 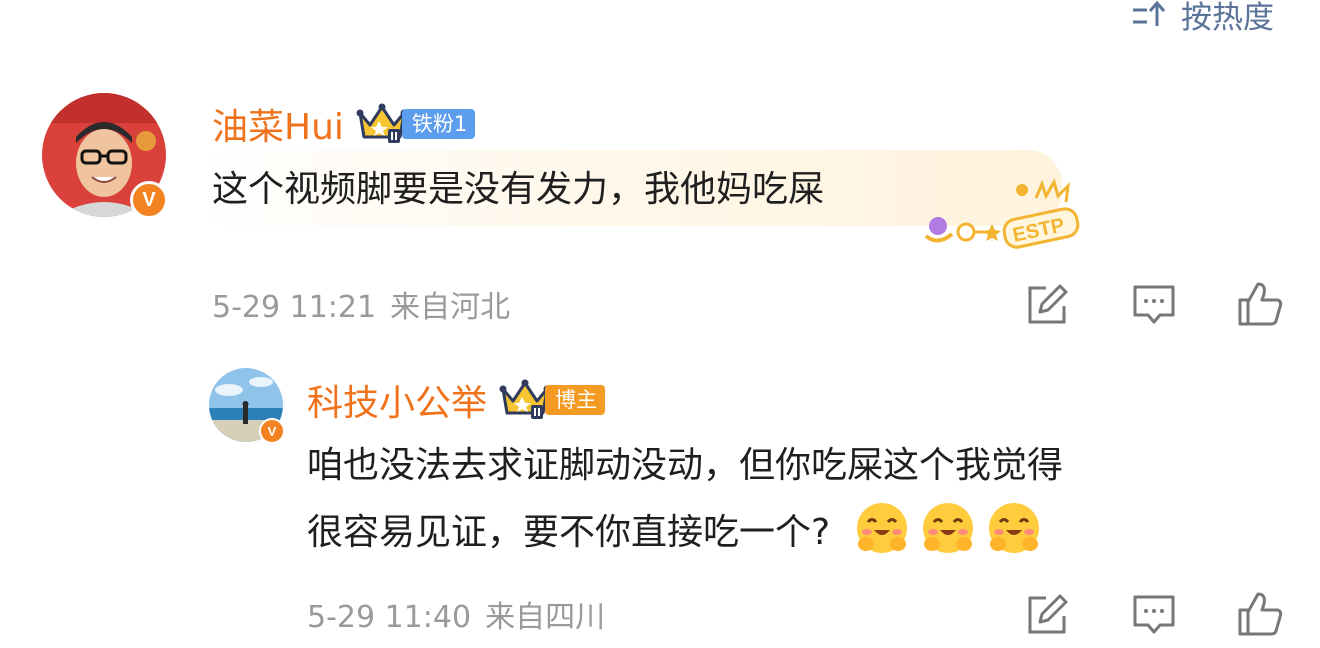 I want to click on reply-text-line-1: 咱也没法去求证脚动没动，但你吃屎这个我觉得, so click(x=685, y=465).